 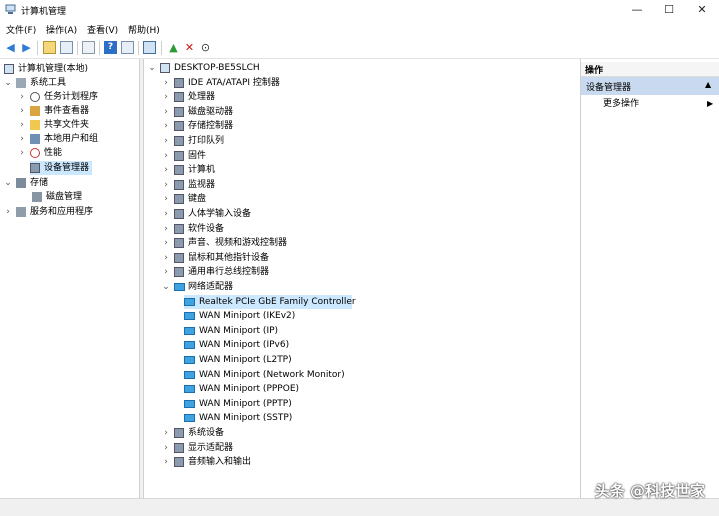 What do you see at coordinates (21, 29) in the screenshot?
I see `menu-file: 文件(F)` at bounding box center [21, 29].